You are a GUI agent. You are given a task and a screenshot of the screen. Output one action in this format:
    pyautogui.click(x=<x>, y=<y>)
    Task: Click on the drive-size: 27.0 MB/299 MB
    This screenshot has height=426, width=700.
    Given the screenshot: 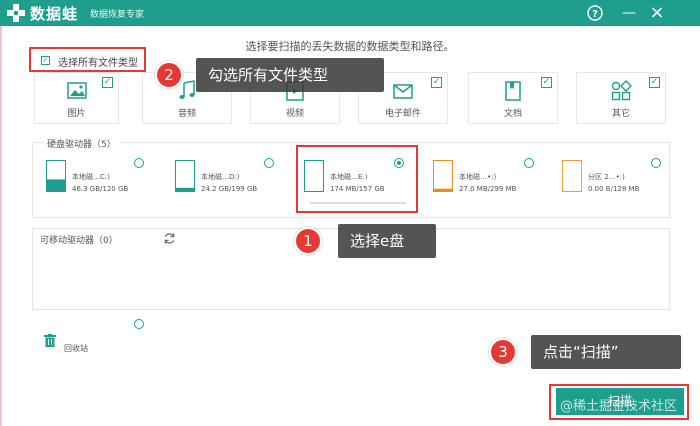 What is the action you would take?
    pyautogui.click(x=488, y=189)
    